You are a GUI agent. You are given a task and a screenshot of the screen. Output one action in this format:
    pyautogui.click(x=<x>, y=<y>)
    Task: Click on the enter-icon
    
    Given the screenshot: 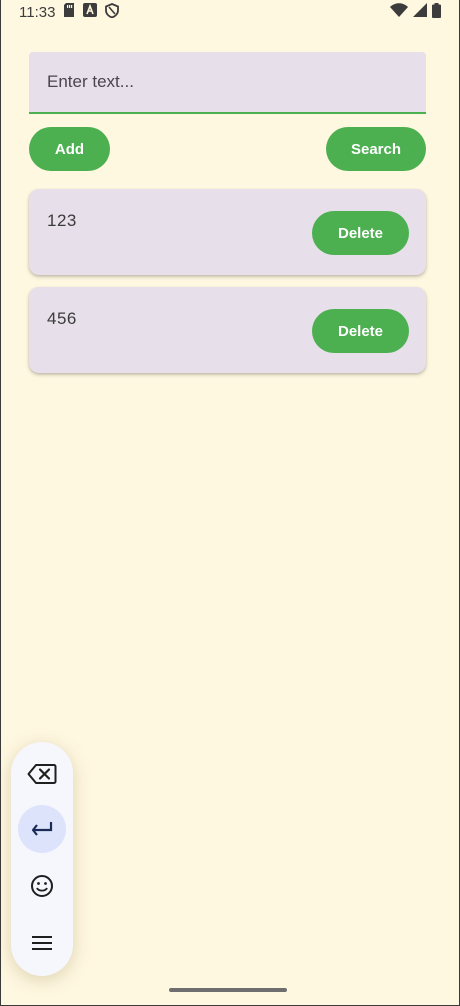 What is the action you would take?
    pyautogui.click(x=42, y=829)
    